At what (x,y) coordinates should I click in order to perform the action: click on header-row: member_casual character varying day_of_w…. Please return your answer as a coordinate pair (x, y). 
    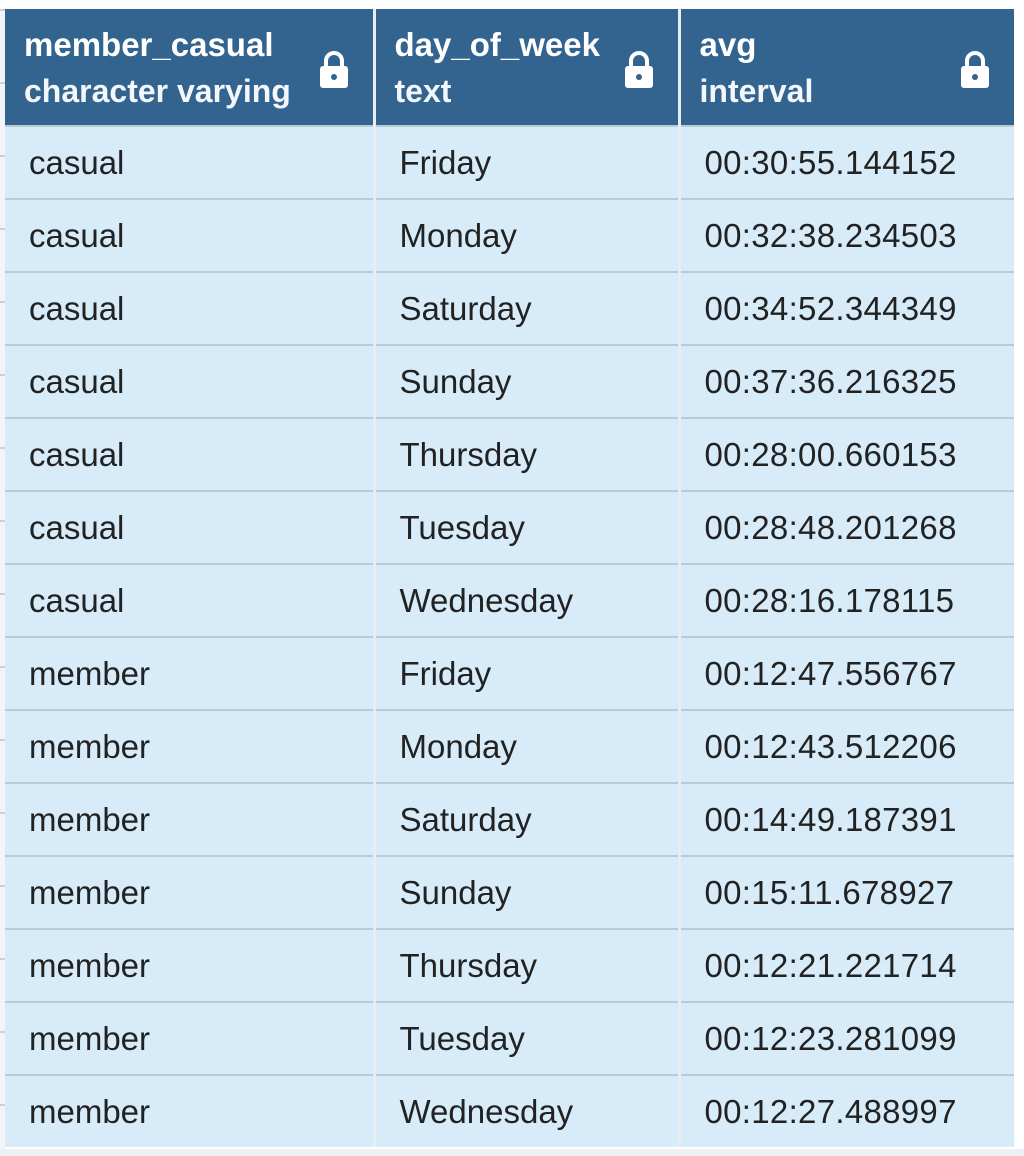
    Looking at the image, I should click on (509, 67).